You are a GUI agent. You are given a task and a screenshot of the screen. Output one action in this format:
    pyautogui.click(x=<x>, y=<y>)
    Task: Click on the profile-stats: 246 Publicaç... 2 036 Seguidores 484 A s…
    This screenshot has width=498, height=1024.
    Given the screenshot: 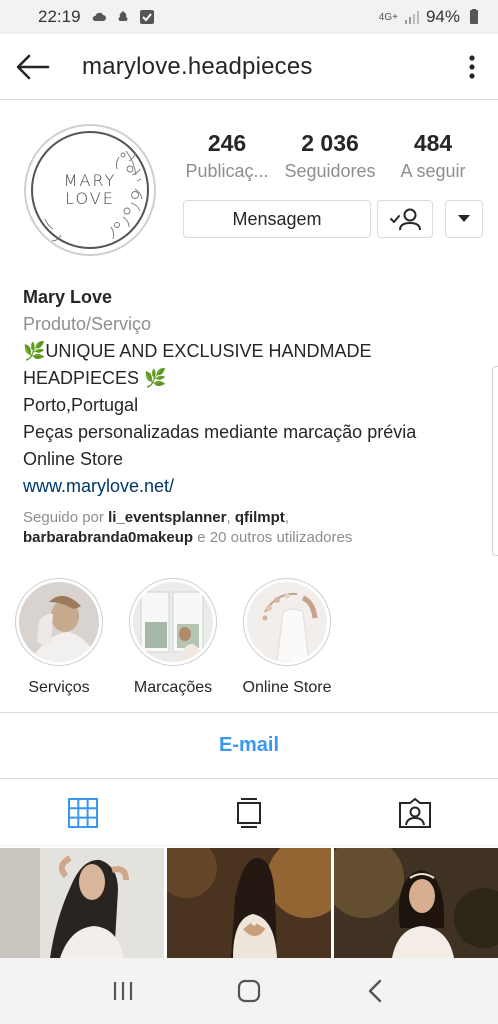 What is the action you would take?
    pyautogui.click(x=330, y=156)
    